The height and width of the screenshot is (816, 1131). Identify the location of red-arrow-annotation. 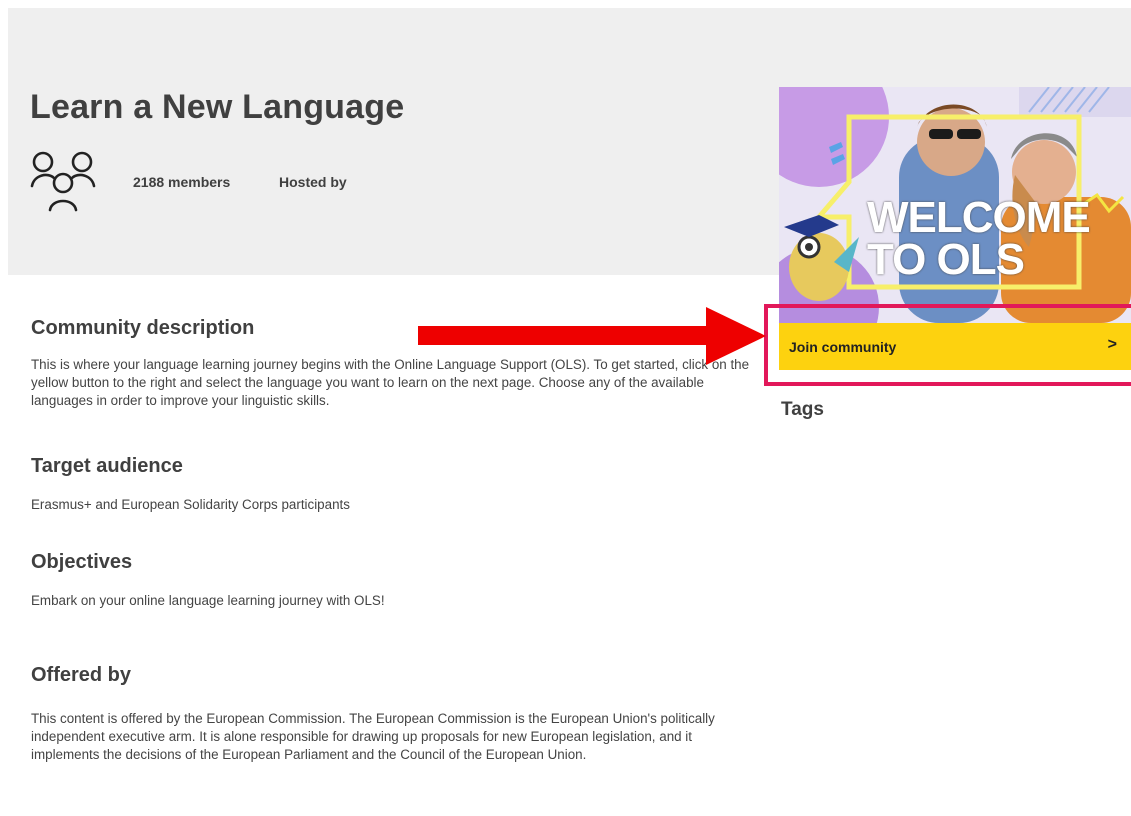
(592, 336).